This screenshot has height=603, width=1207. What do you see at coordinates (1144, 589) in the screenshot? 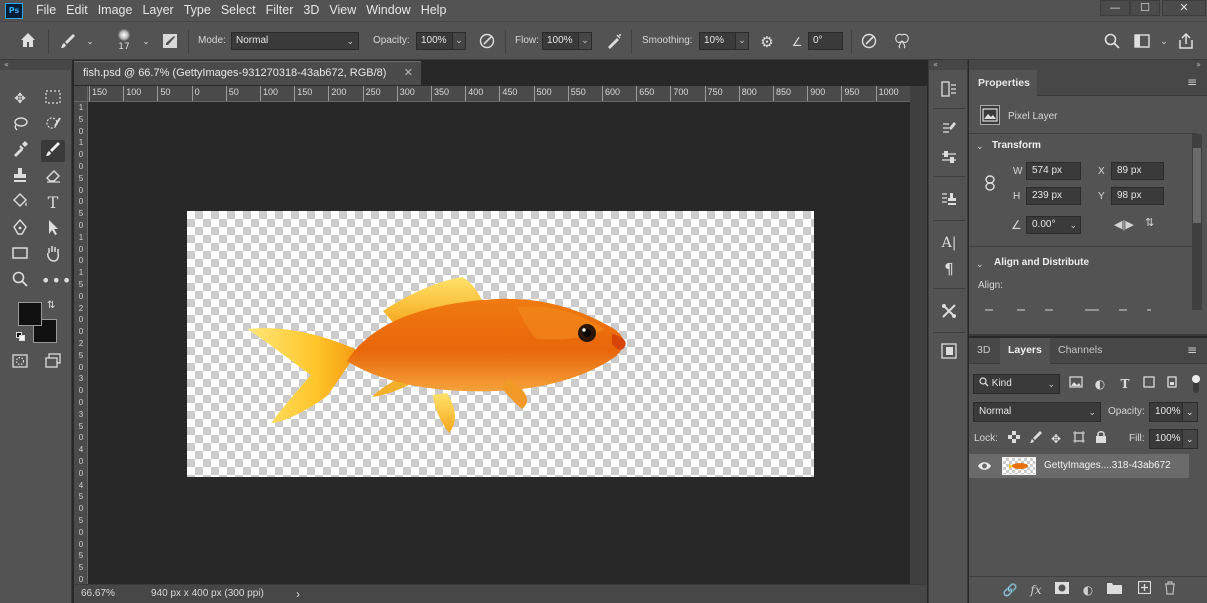
I see `new-layer-icon` at bounding box center [1144, 589].